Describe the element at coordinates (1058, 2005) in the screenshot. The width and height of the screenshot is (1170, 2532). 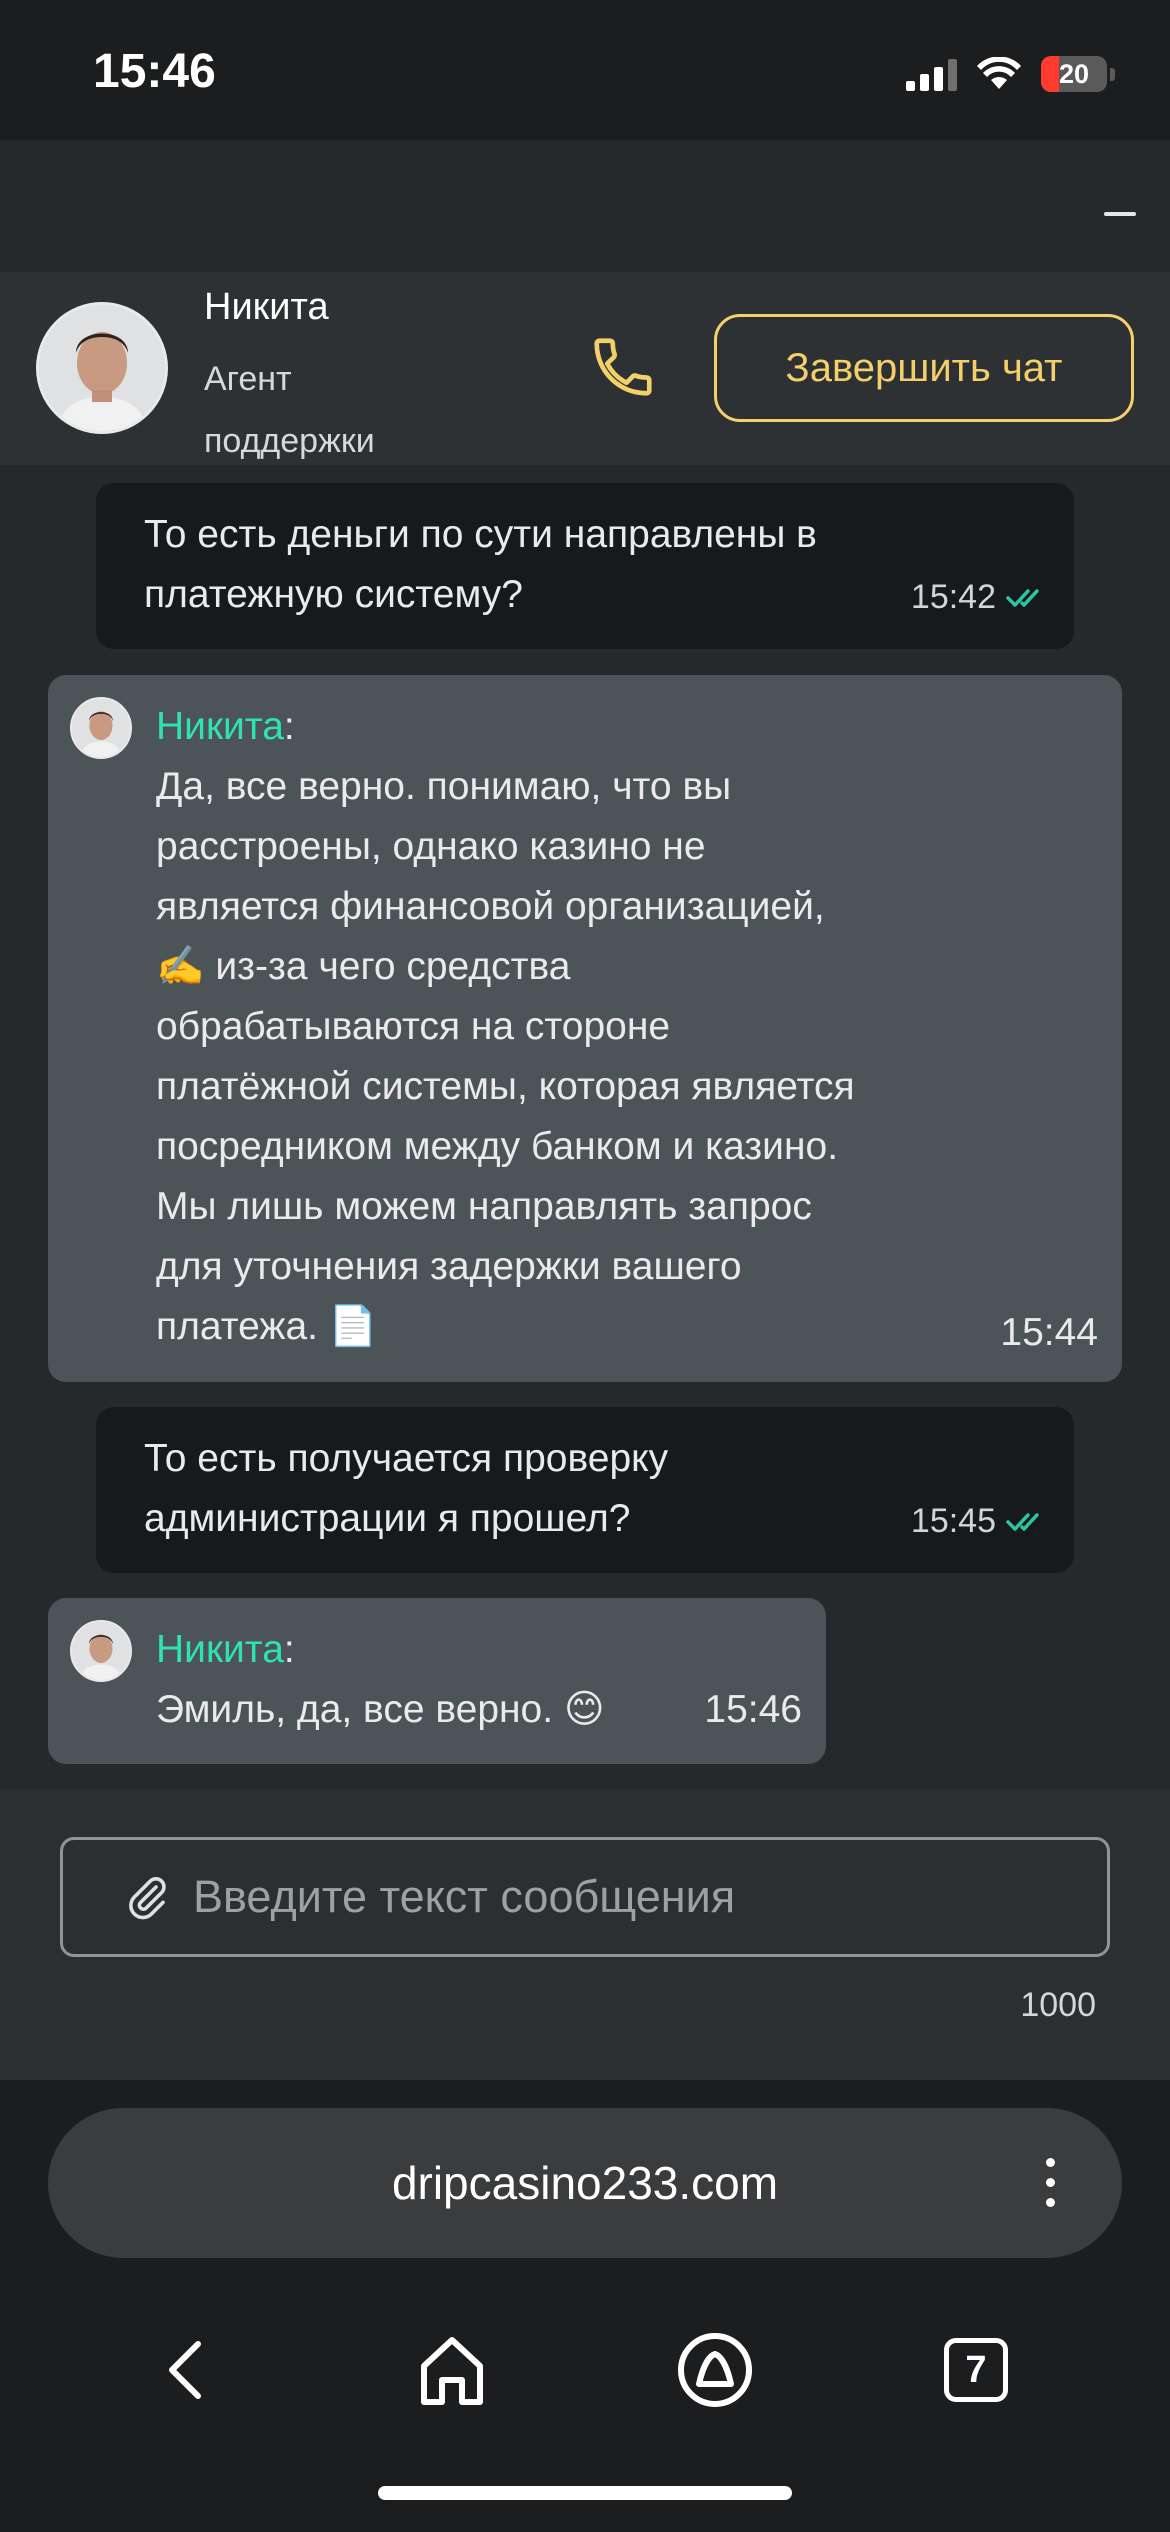
I see `char-limit: 1000` at that location.